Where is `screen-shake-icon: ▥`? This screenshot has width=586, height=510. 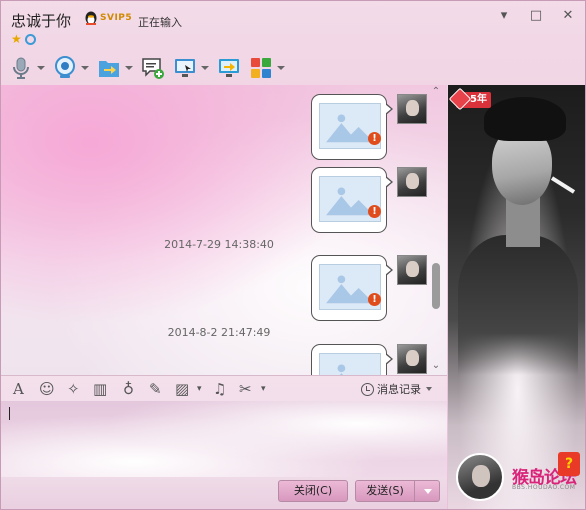 screen-shake-icon: ▥ is located at coordinates (100, 389).